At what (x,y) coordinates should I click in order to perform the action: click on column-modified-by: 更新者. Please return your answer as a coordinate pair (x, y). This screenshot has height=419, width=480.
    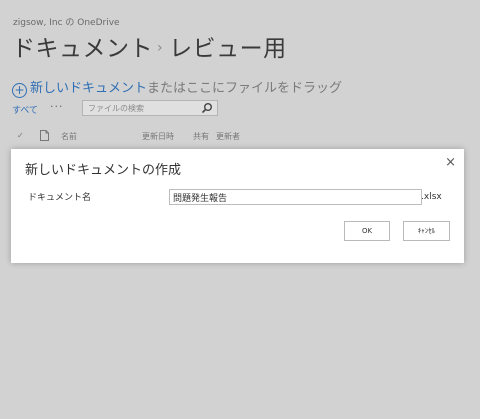
    Looking at the image, I should click on (228, 136).